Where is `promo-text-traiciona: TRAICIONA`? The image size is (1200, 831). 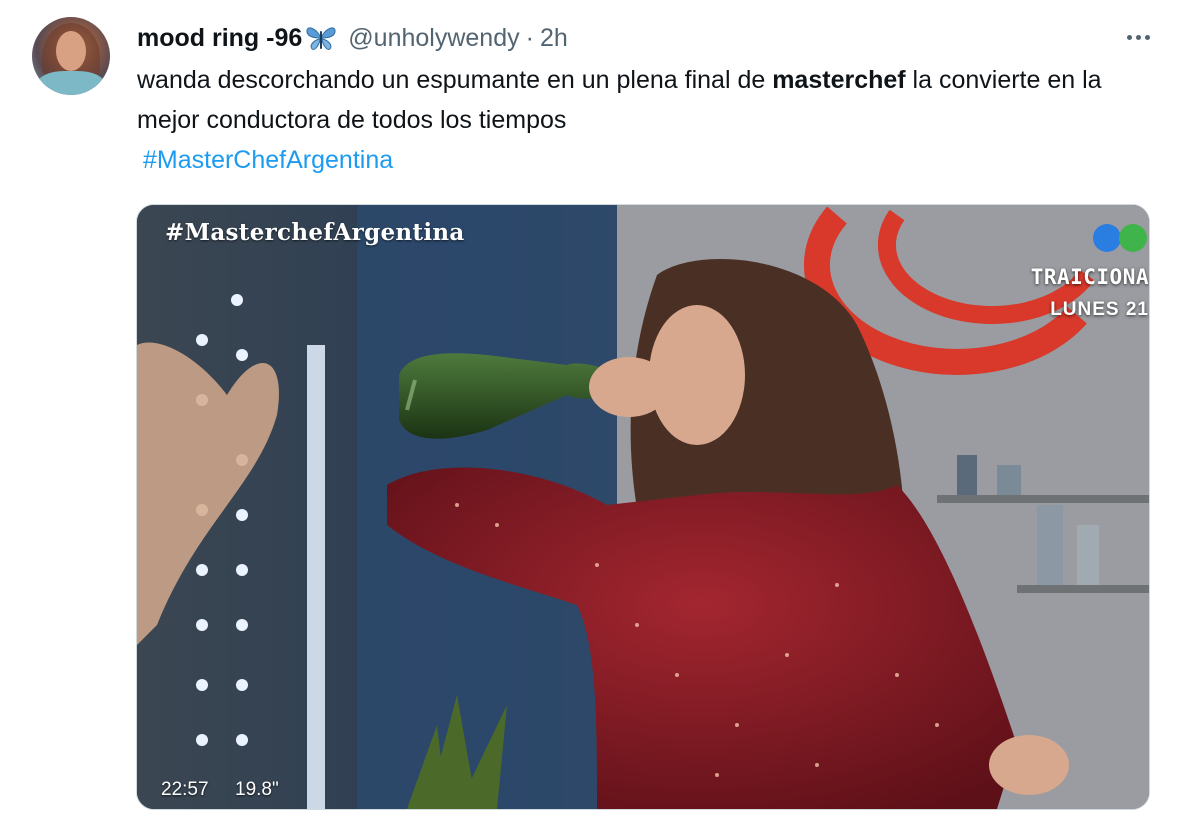 promo-text-traiciona: TRAICIONA is located at coordinates (1089, 277).